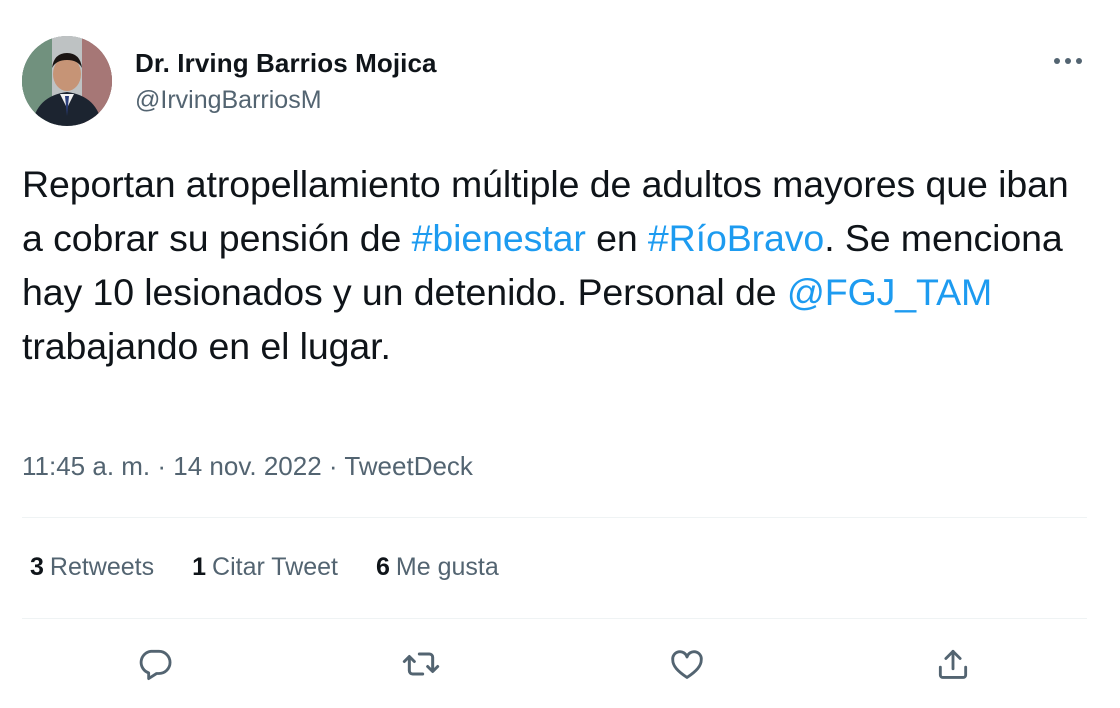 The height and width of the screenshot is (708, 1120). What do you see at coordinates (275, 567) in the screenshot?
I see `quote-tweets-label: Citar Tweet` at bounding box center [275, 567].